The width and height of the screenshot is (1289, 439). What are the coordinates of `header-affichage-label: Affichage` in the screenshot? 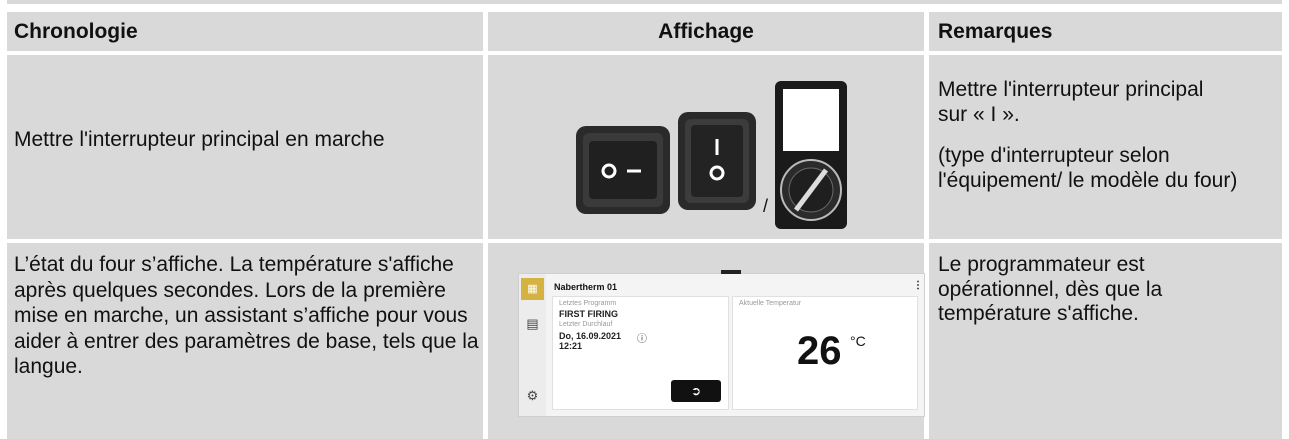 It's located at (706, 31).